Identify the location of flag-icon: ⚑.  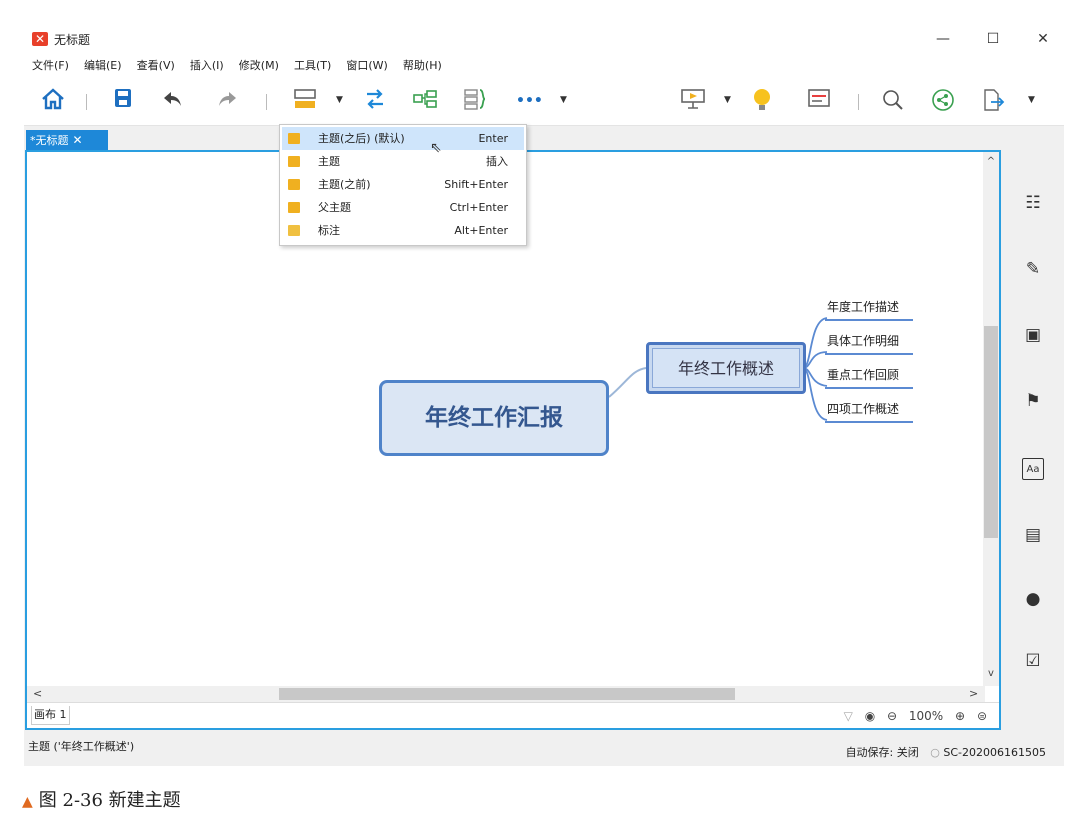
(1033, 401).